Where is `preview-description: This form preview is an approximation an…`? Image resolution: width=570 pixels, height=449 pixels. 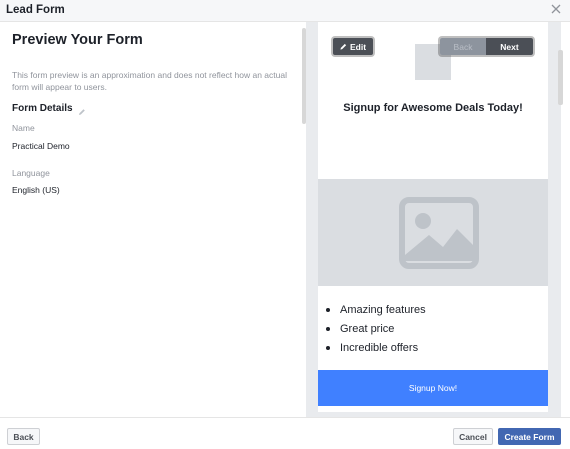
preview-description: This form preview is an approximation an… is located at coordinates (149, 81).